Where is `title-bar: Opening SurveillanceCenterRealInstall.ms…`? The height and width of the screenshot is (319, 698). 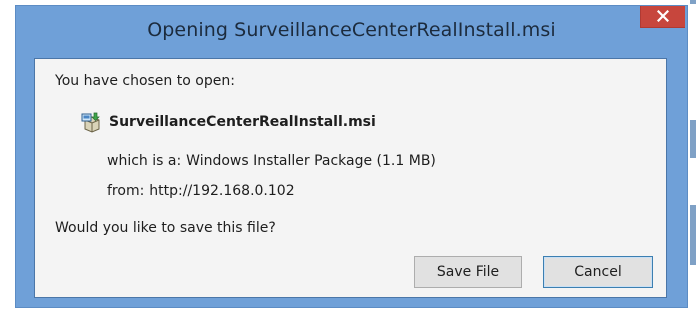 title-bar: Opening SurveillanceCenterRealInstall.ms… is located at coordinates (351, 28).